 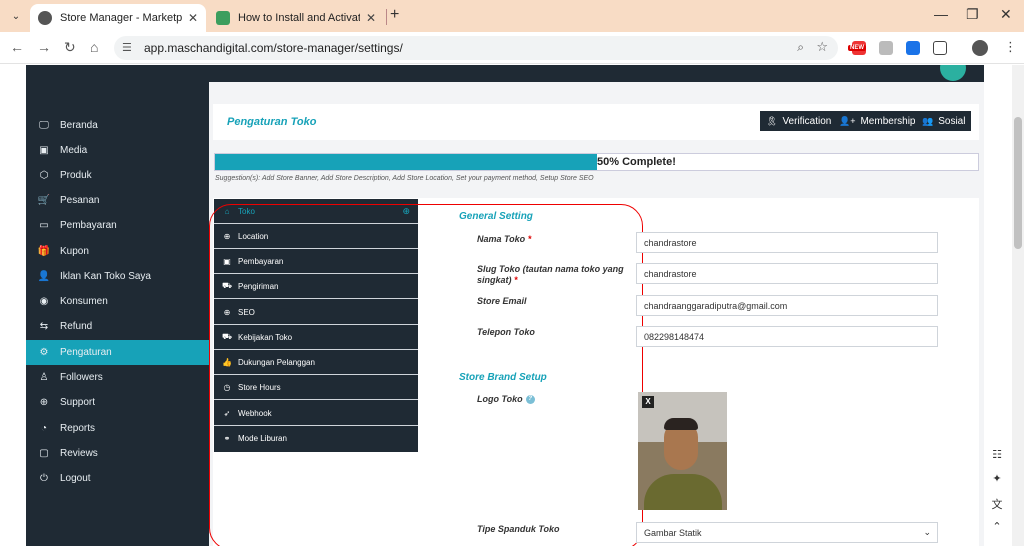 I want to click on bookmark-star-icon: ☆, so click(x=822, y=47).